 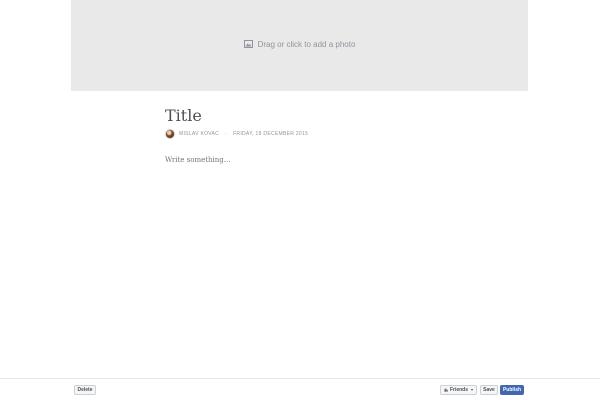 What do you see at coordinates (183, 115) in the screenshot?
I see `note-title: Title` at bounding box center [183, 115].